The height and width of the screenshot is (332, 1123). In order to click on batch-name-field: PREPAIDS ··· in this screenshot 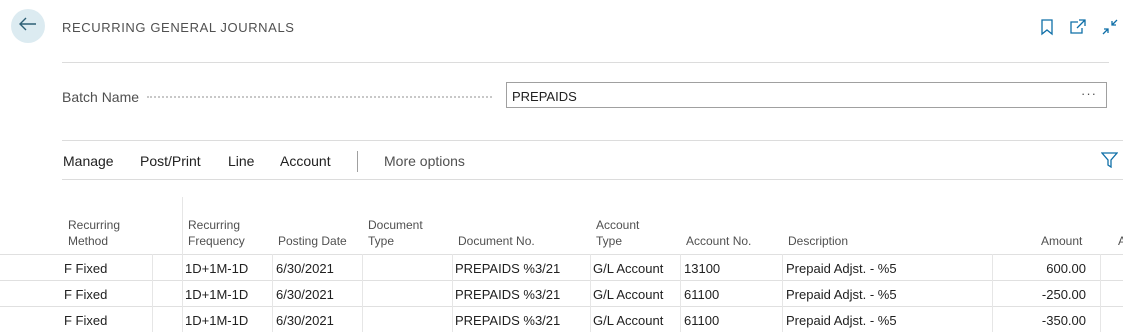, I will do `click(806, 95)`.